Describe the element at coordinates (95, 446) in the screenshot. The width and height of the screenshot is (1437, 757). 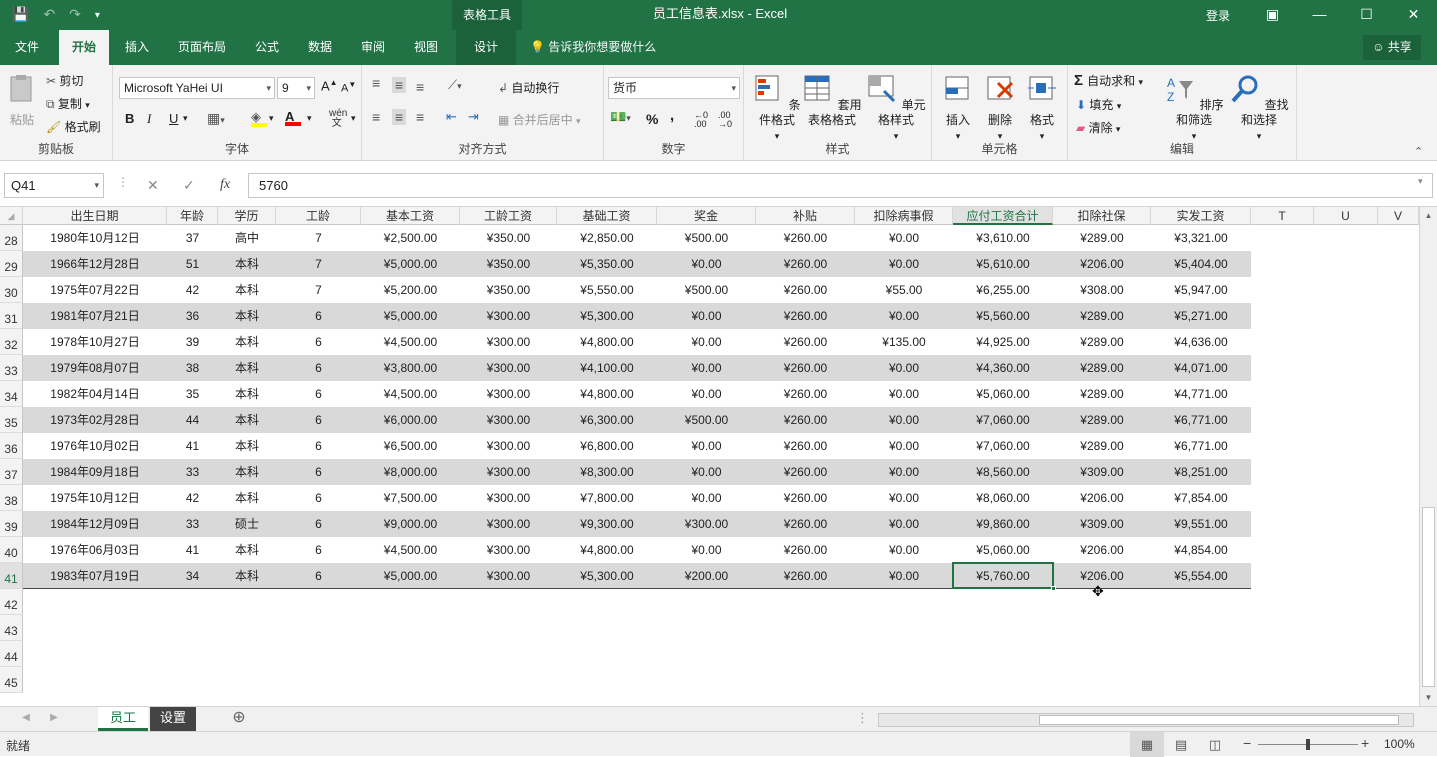
I see `table-cell: 1976年10月02日` at that location.